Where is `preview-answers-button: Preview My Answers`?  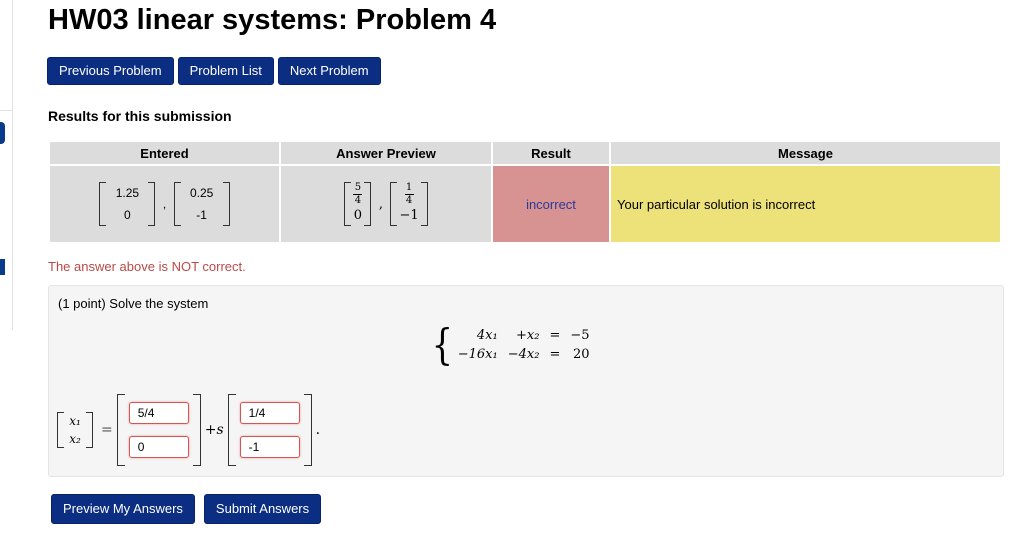
preview-answers-button: Preview My Answers is located at coordinates (123, 509).